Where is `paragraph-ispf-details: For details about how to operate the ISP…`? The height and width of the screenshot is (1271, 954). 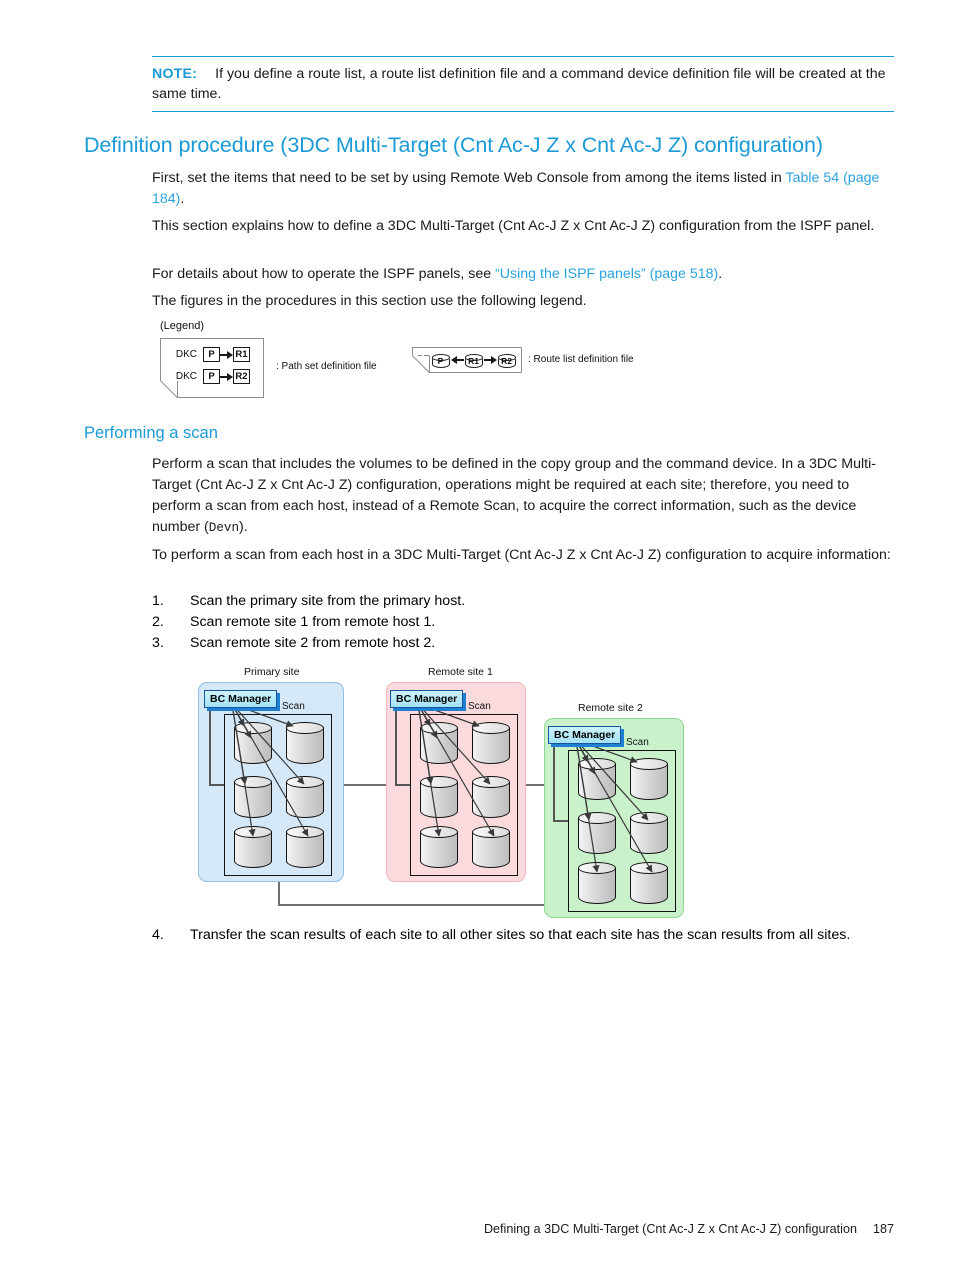 paragraph-ispf-details: For details about how to operate the ISP… is located at coordinates (525, 274).